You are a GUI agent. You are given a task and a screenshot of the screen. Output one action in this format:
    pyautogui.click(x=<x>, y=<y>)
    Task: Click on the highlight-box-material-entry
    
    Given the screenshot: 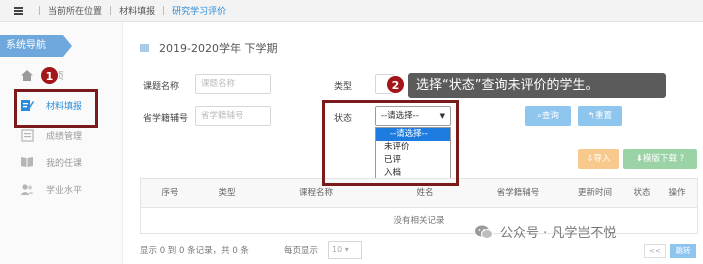 What is the action you would take?
    pyautogui.click(x=56, y=108)
    